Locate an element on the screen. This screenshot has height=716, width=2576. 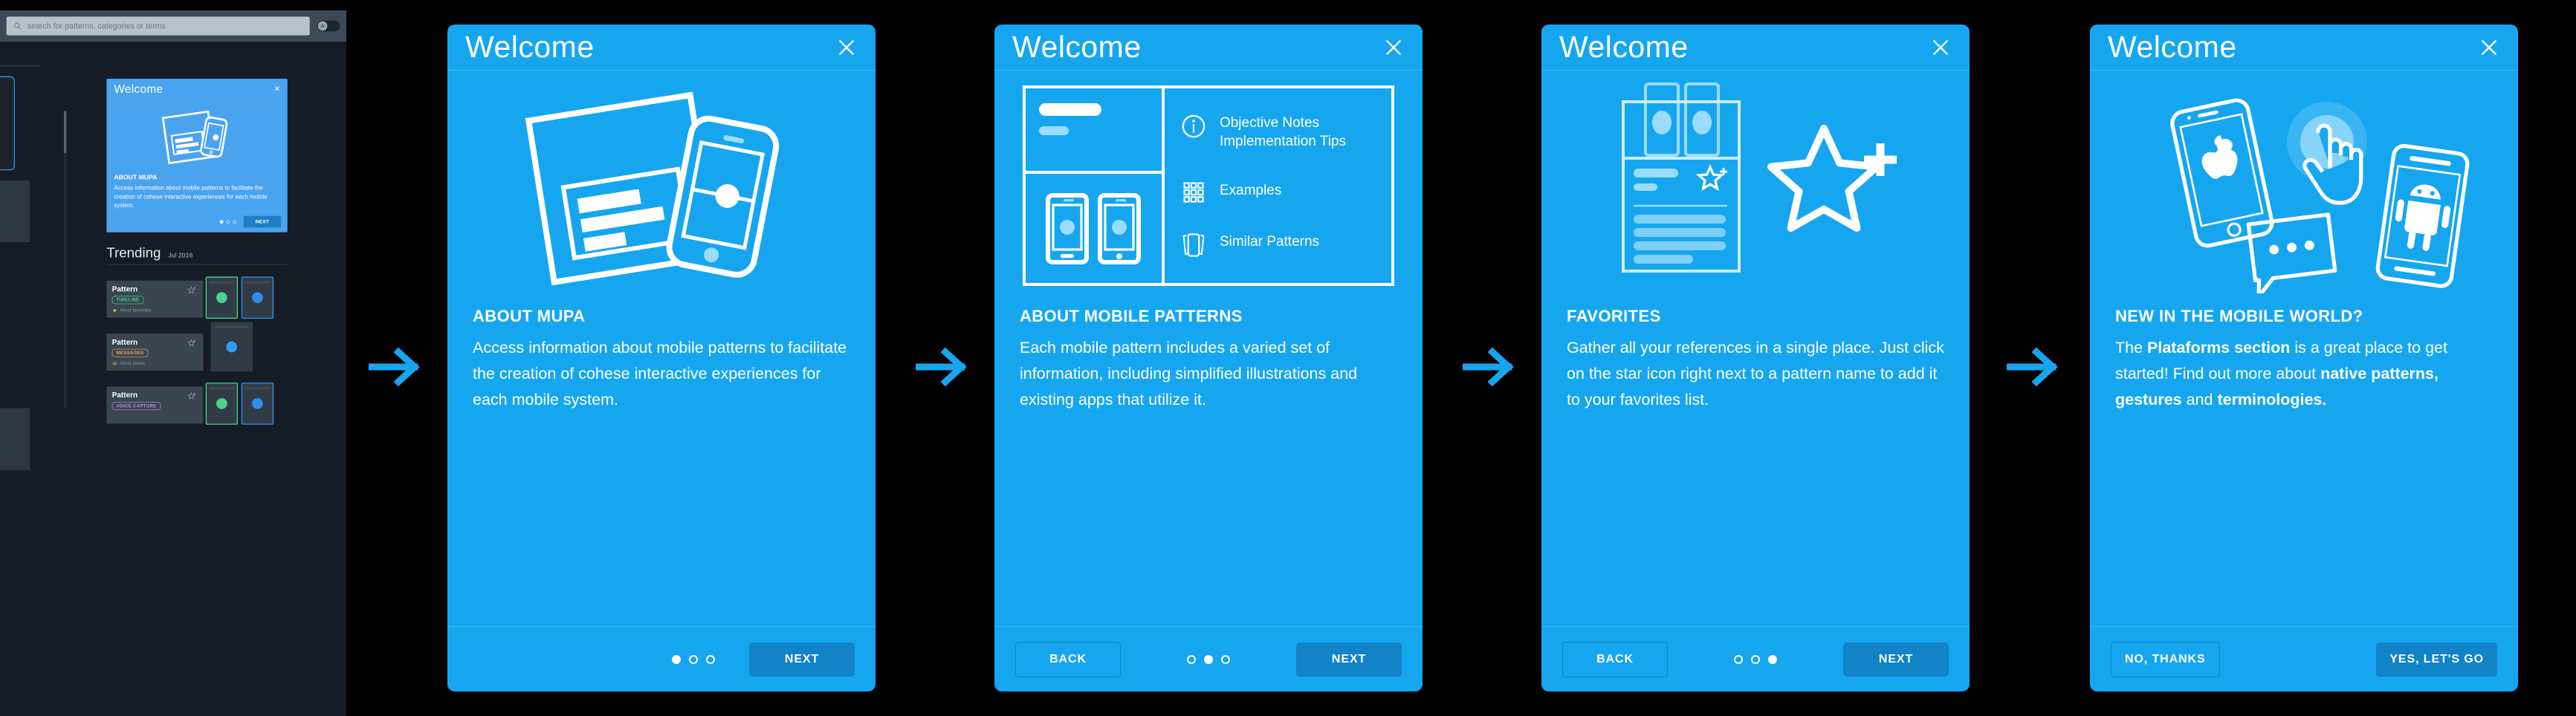
illustration-list-item: Similar Patterns is located at coordinates (1285, 245).